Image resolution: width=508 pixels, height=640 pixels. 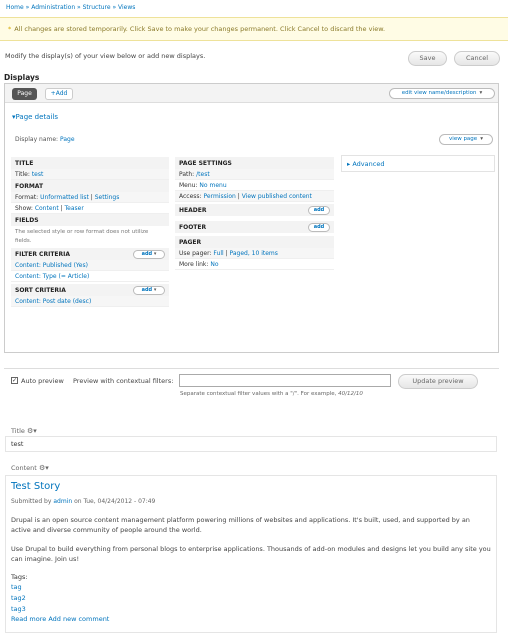 I want to click on story-title-link: Test Story, so click(x=35, y=486).